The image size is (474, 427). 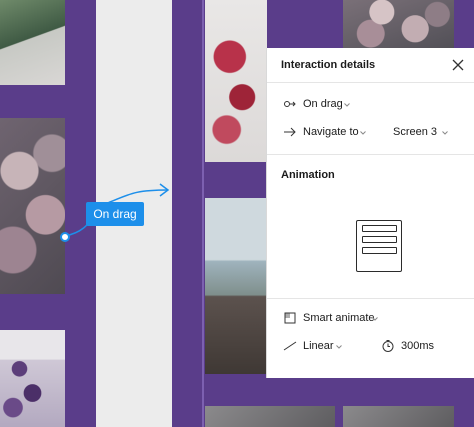 I want to click on trigger-select: On drag, so click(x=323, y=104).